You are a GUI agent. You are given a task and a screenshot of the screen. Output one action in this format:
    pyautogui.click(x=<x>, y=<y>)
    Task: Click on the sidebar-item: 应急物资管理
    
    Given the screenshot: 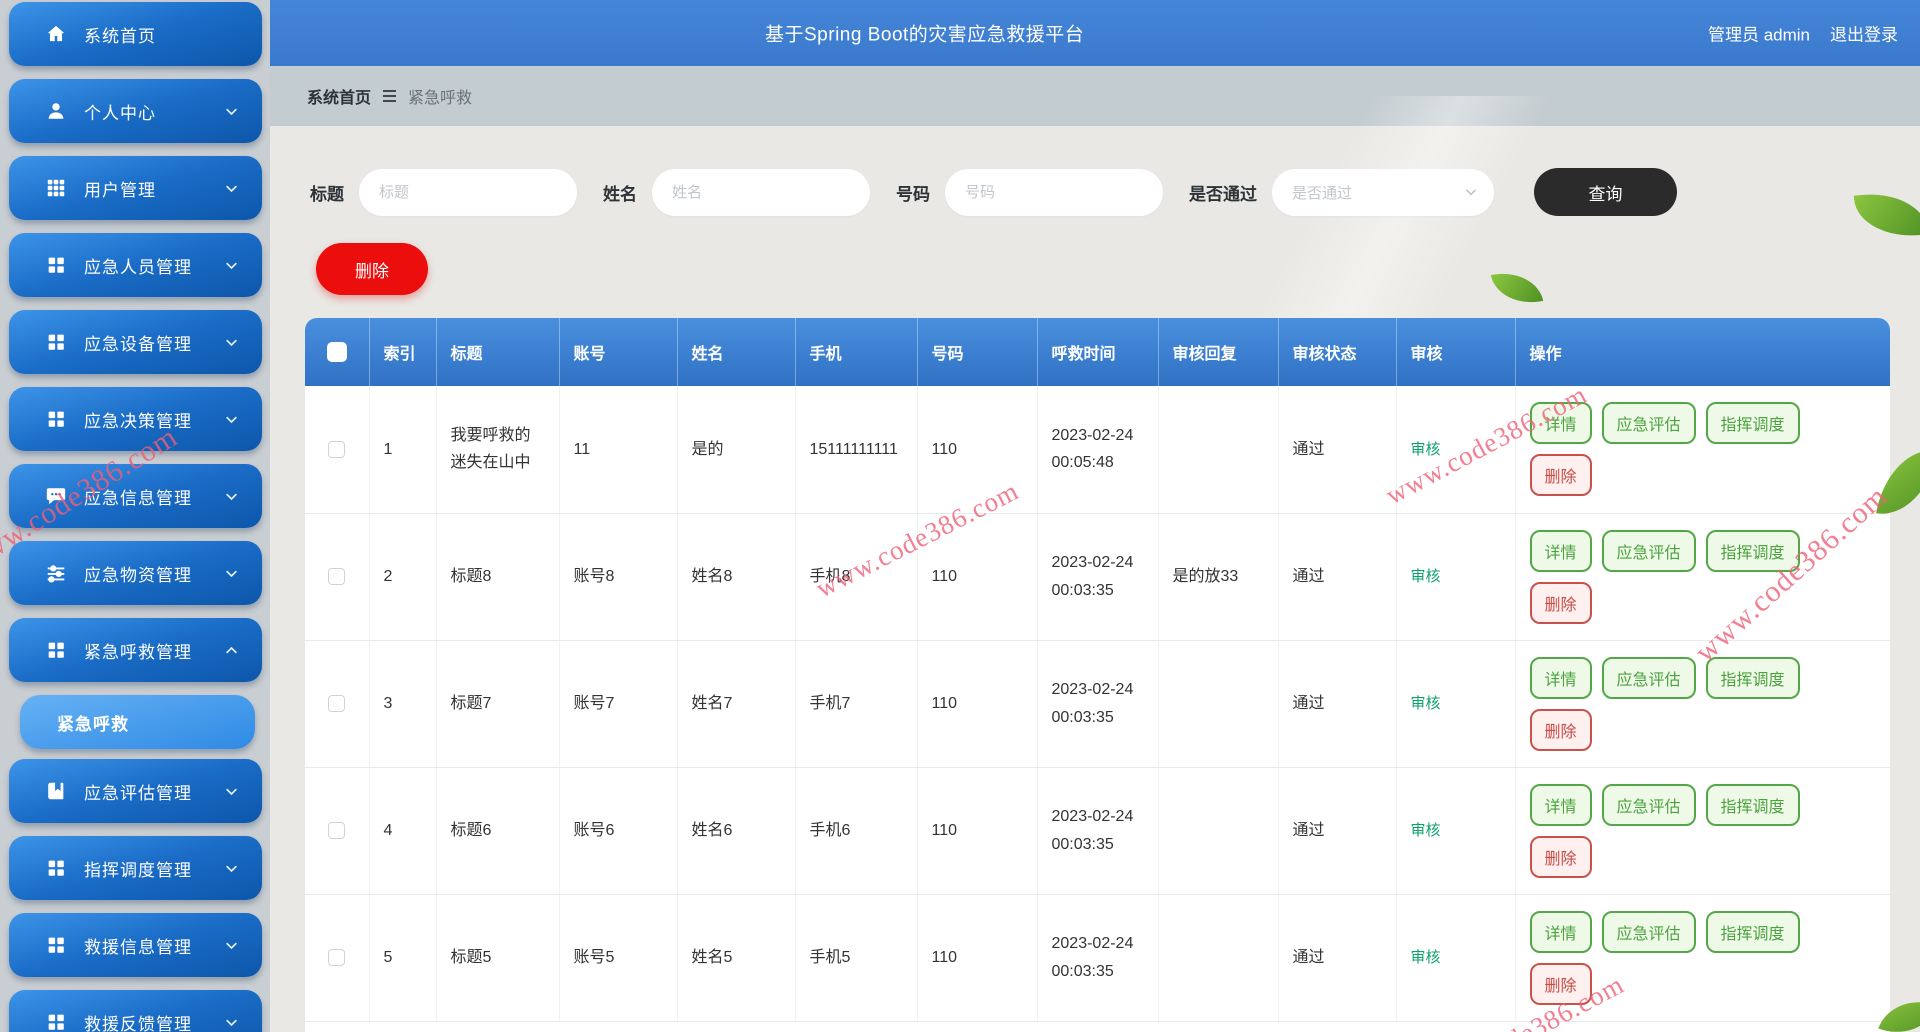 What is the action you would take?
    pyautogui.click(x=135, y=573)
    